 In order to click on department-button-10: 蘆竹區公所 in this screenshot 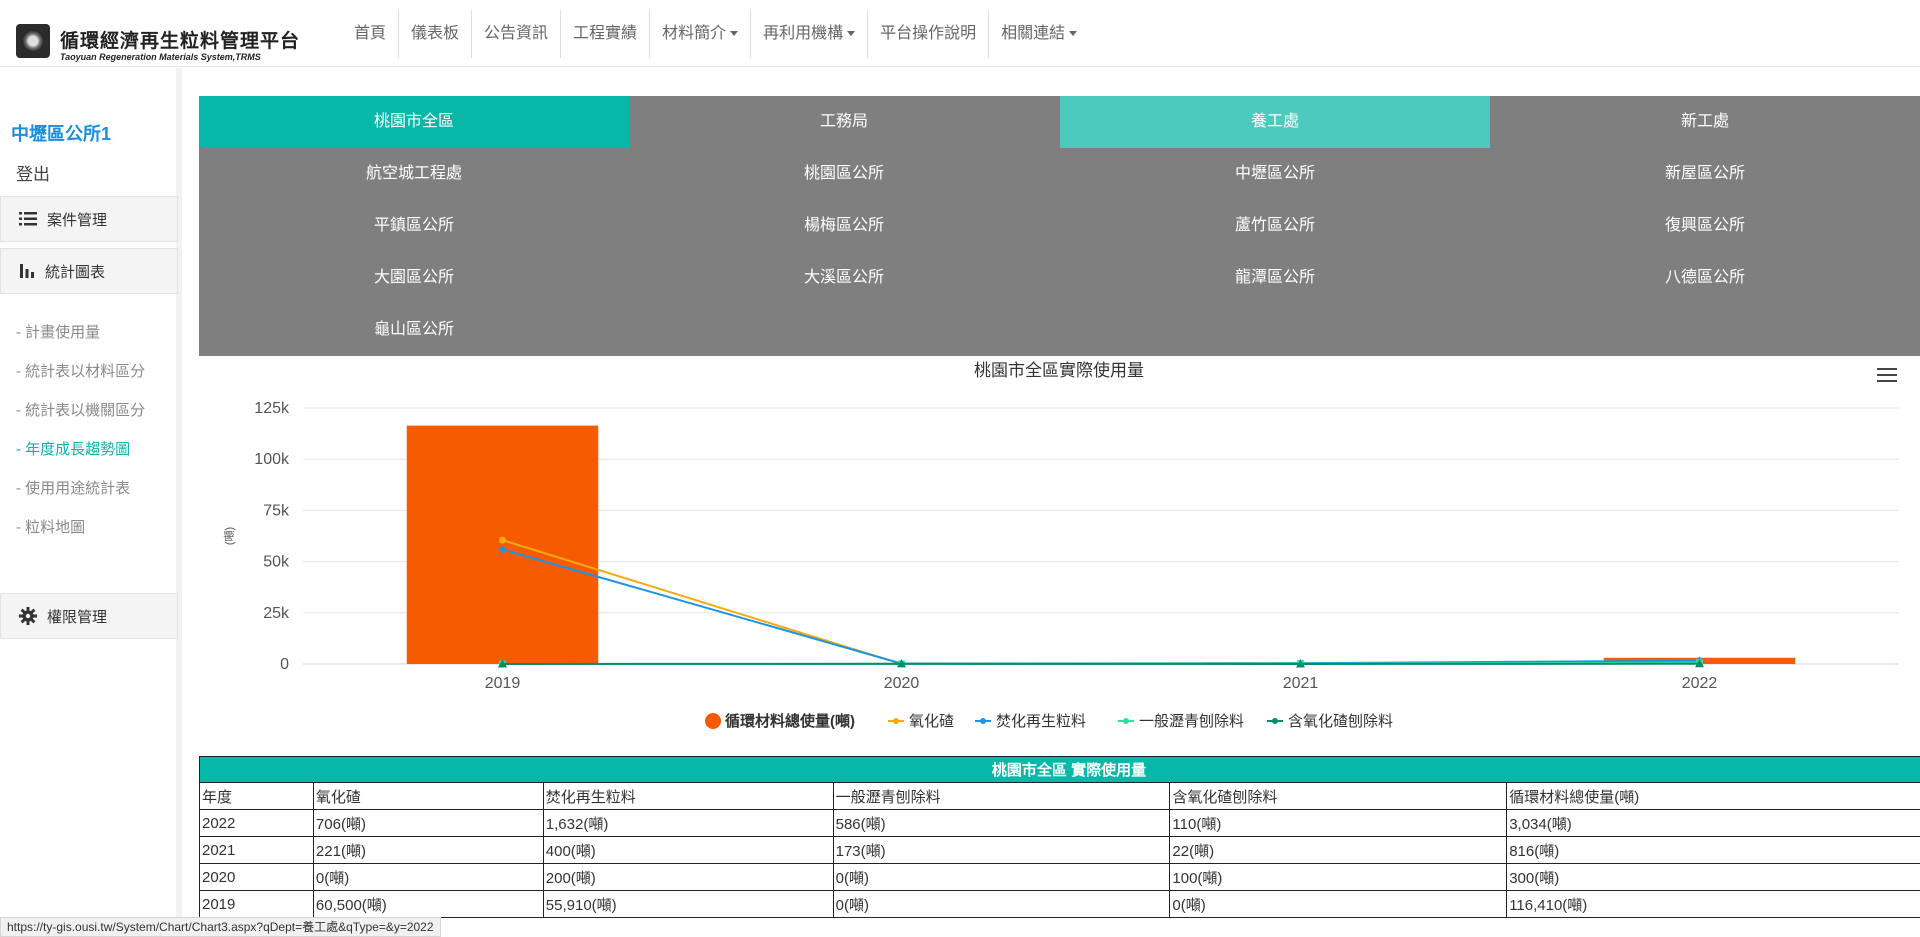, I will do `click(1275, 226)`.